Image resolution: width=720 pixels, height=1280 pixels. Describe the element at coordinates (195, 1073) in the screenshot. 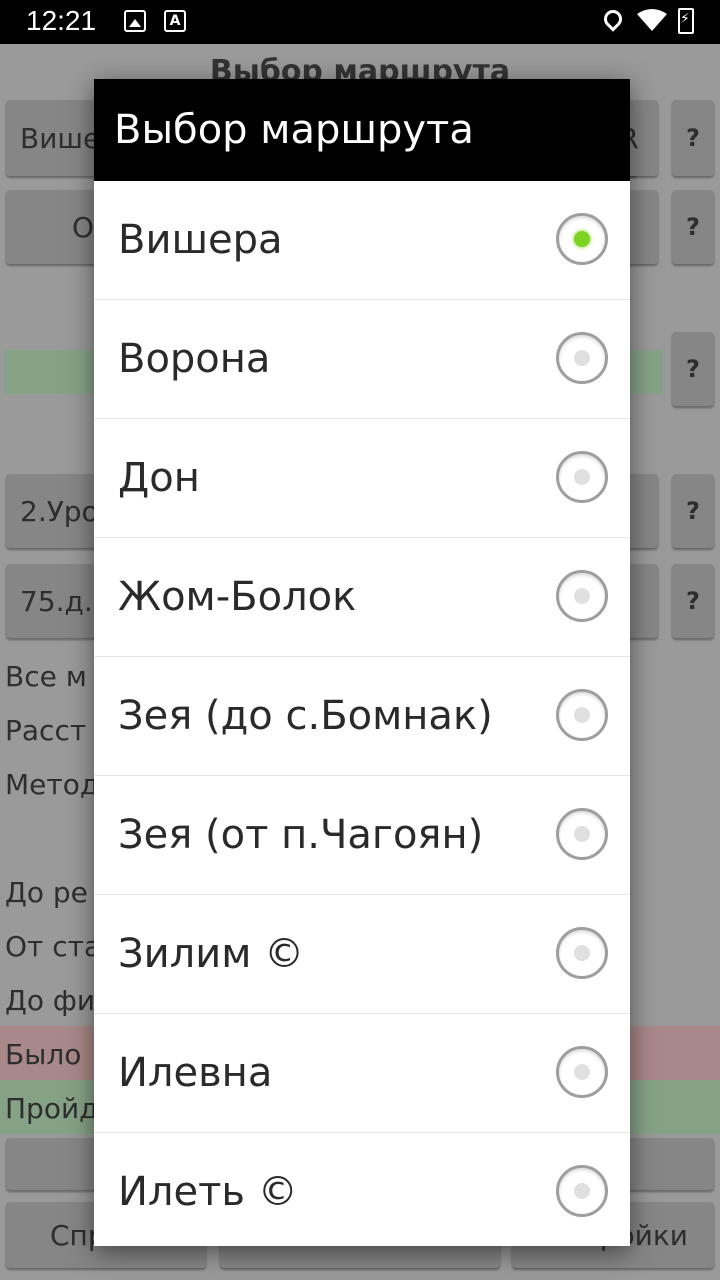

I see `route-option-label: Илевна` at that location.